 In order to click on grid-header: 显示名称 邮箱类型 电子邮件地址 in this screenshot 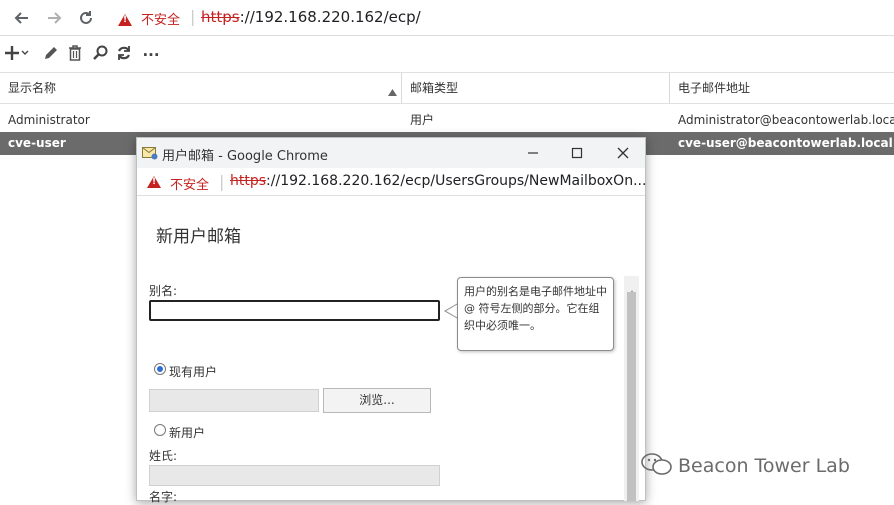, I will do `click(447, 88)`.